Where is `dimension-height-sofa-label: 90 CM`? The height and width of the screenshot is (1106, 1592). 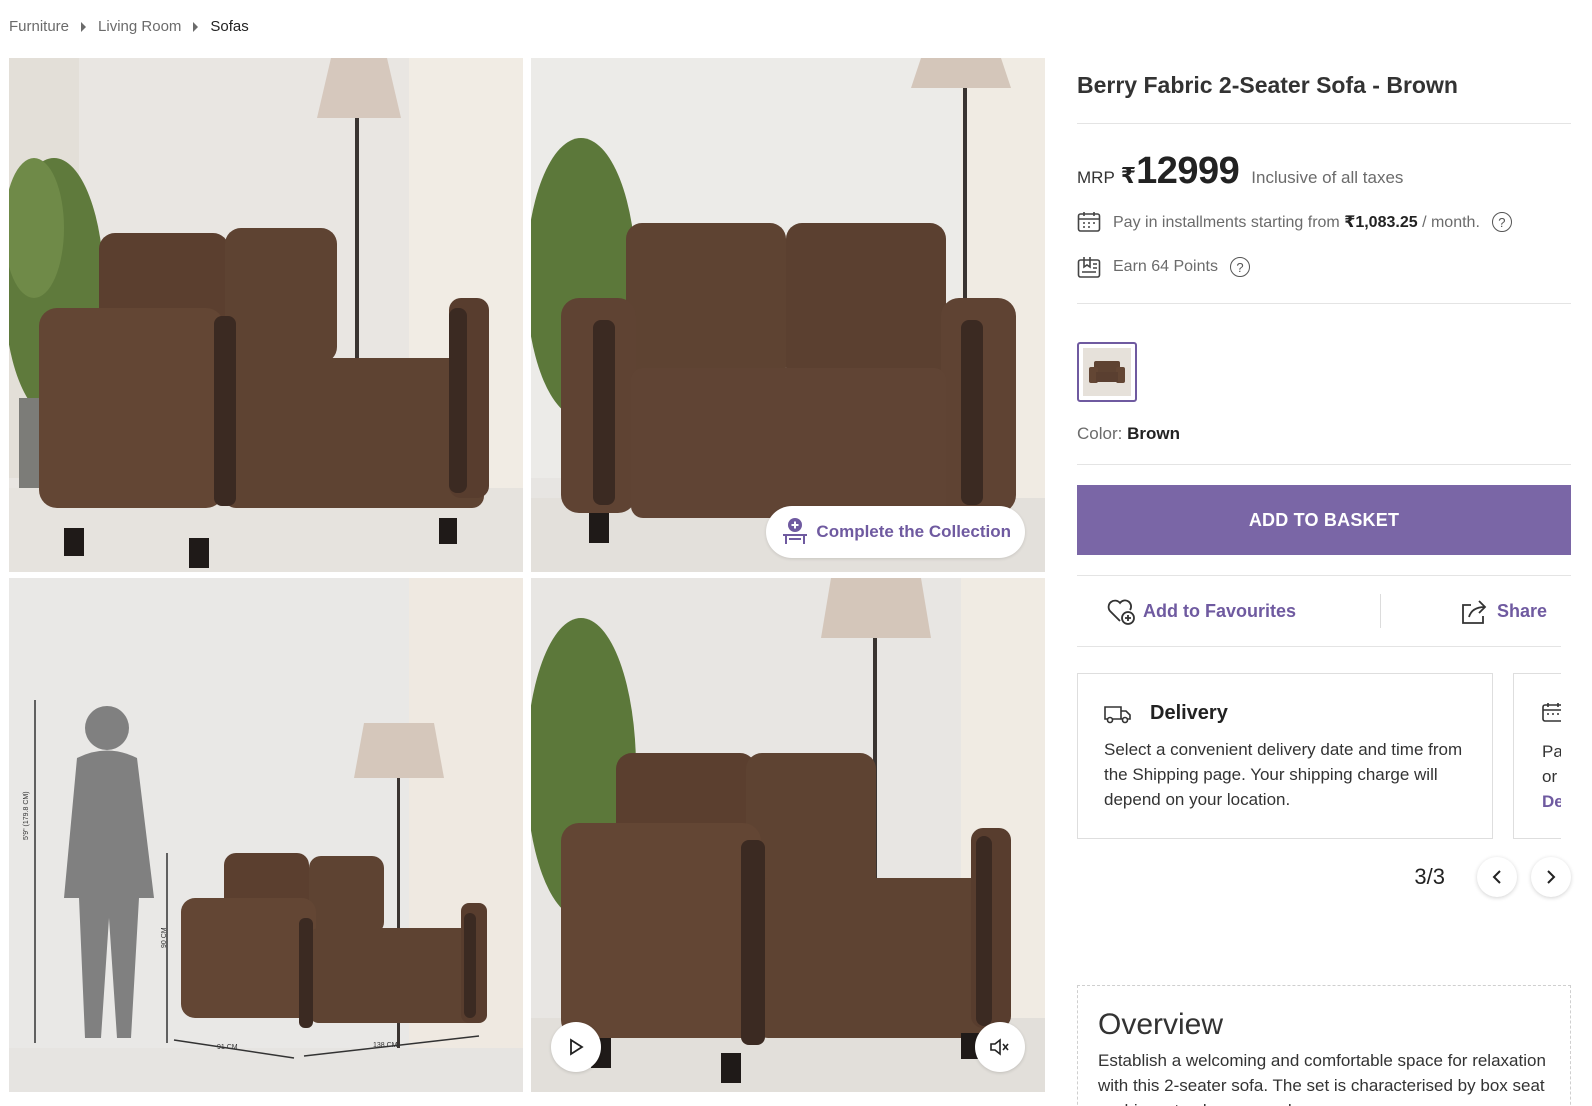 dimension-height-sofa-label: 90 CM is located at coordinates (164, 937).